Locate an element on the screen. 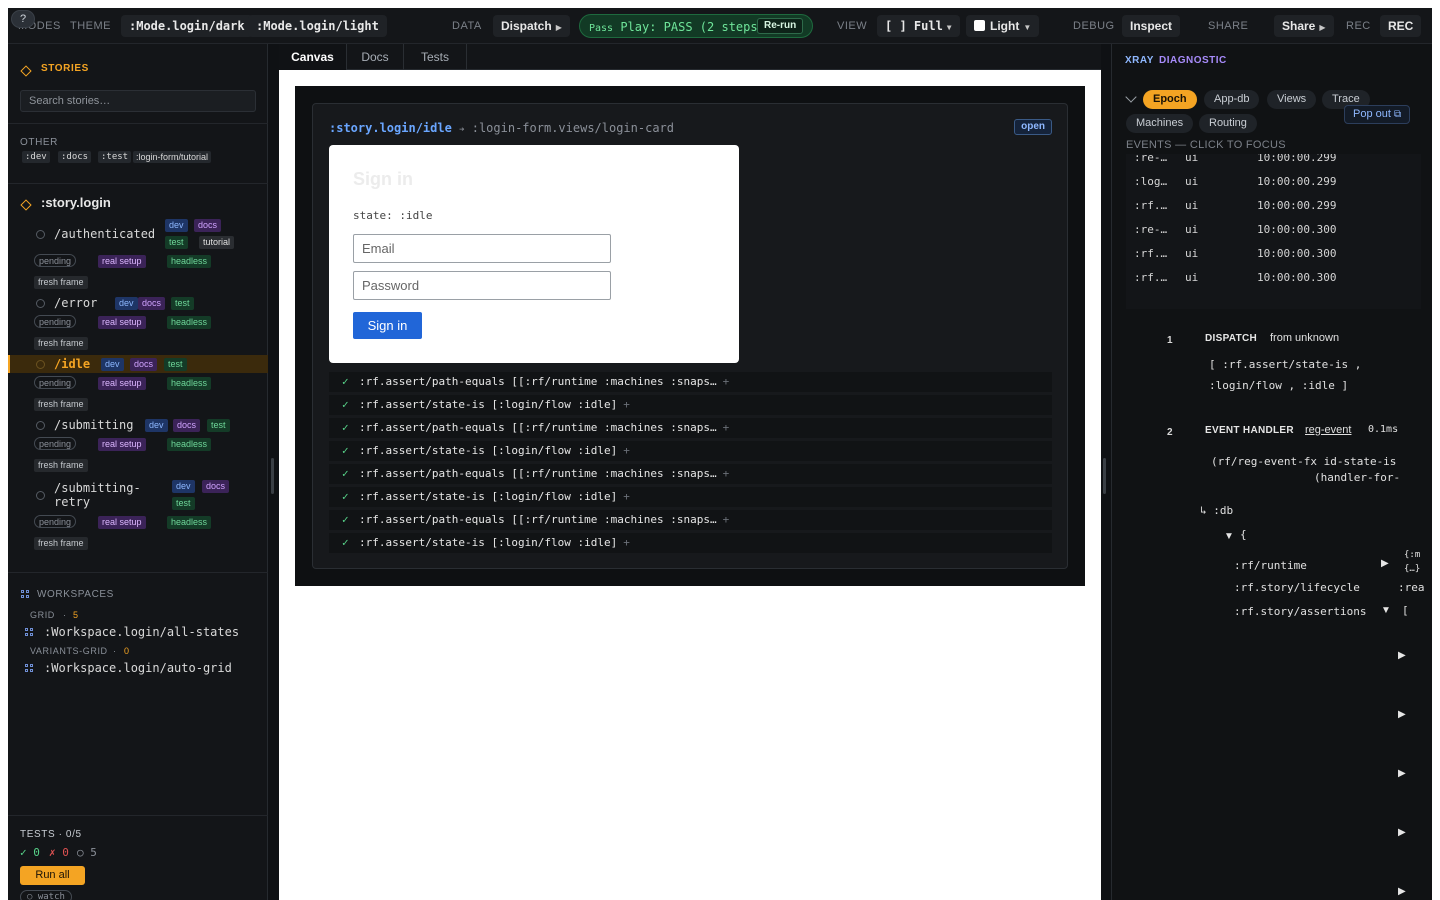  handler-link: reg-event is located at coordinates (1329, 430).